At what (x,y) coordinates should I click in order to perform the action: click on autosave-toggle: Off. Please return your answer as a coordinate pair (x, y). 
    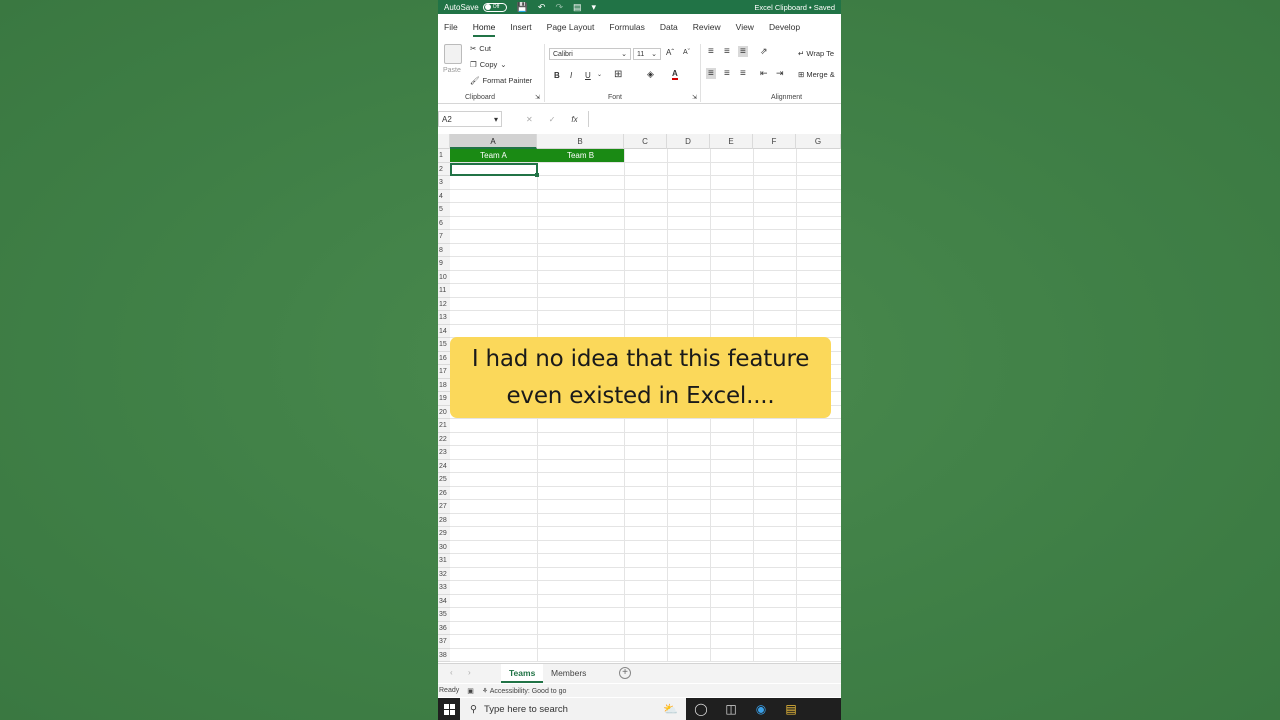
    Looking at the image, I should click on (494, 7).